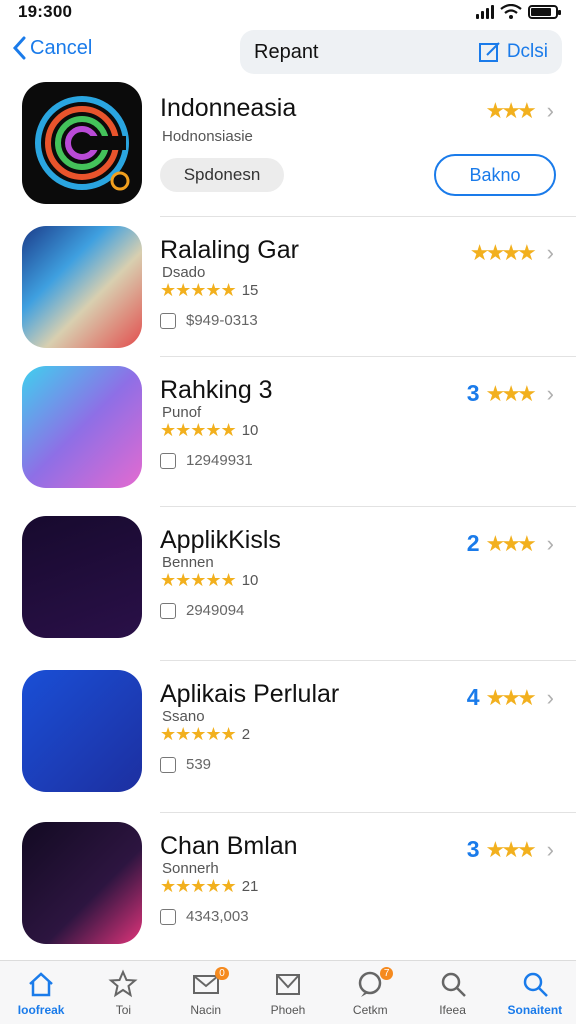  I want to click on rating-count: 15, so click(250, 290).